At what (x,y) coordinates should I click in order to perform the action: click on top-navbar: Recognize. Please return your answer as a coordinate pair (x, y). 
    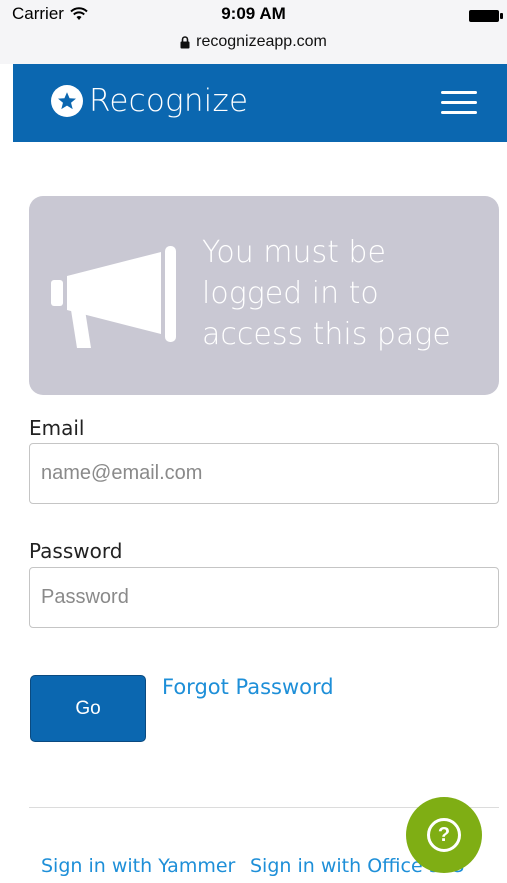
    Looking at the image, I should click on (260, 103).